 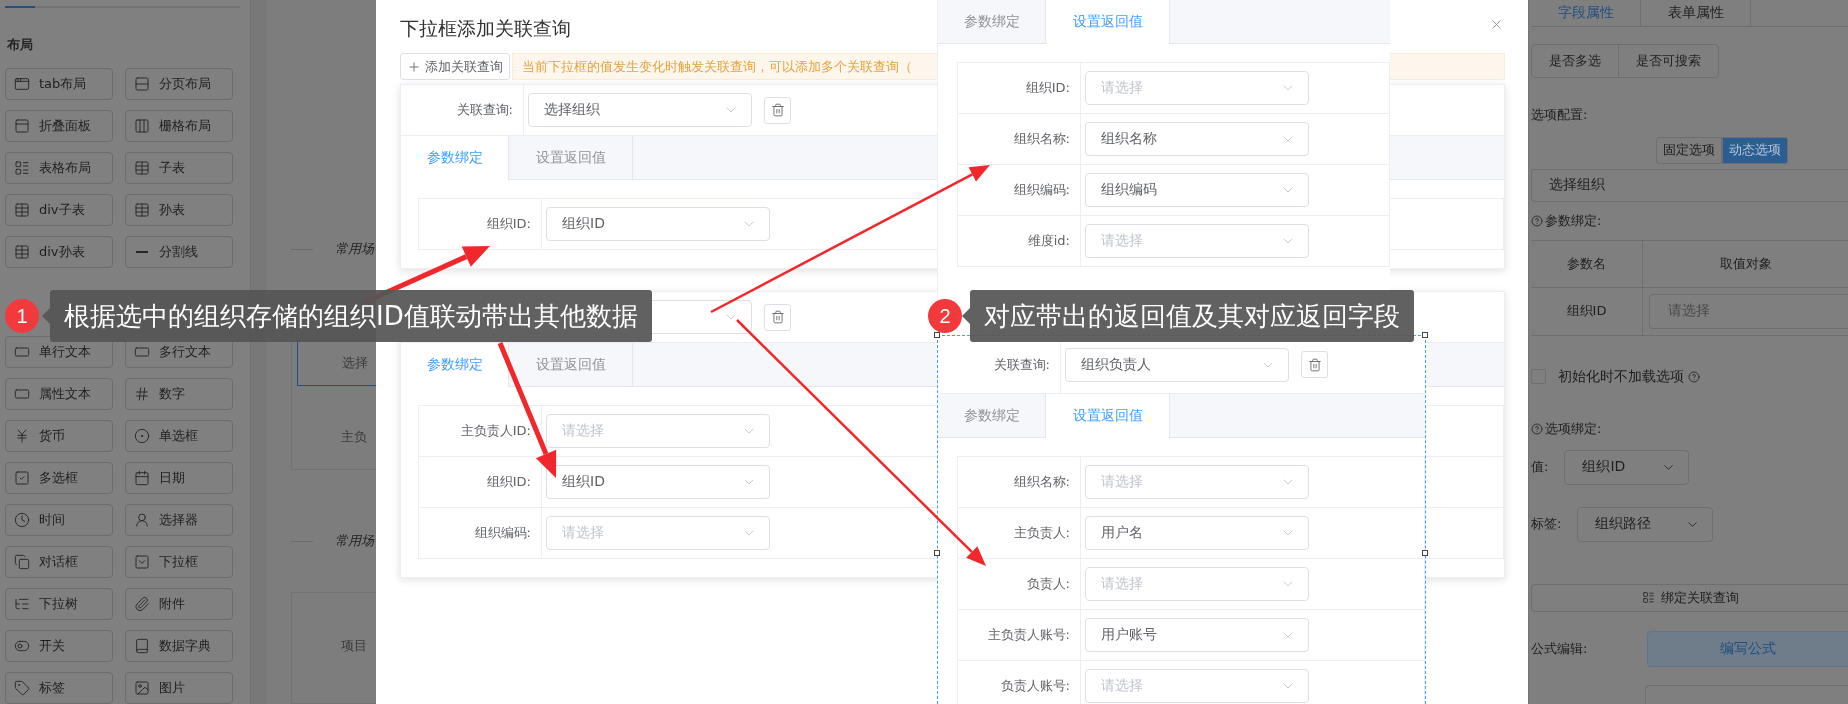 I want to click on section-title: 布局, so click(x=20, y=45).